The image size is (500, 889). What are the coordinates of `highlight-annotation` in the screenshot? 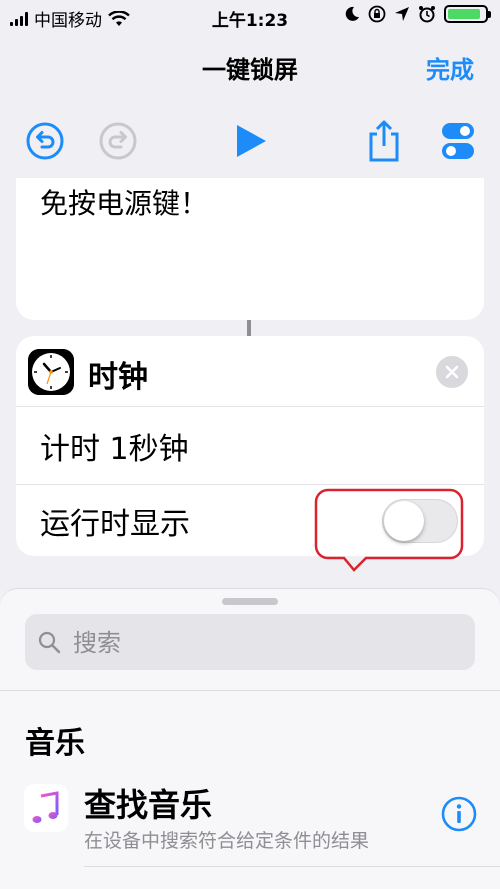 It's located at (389, 530).